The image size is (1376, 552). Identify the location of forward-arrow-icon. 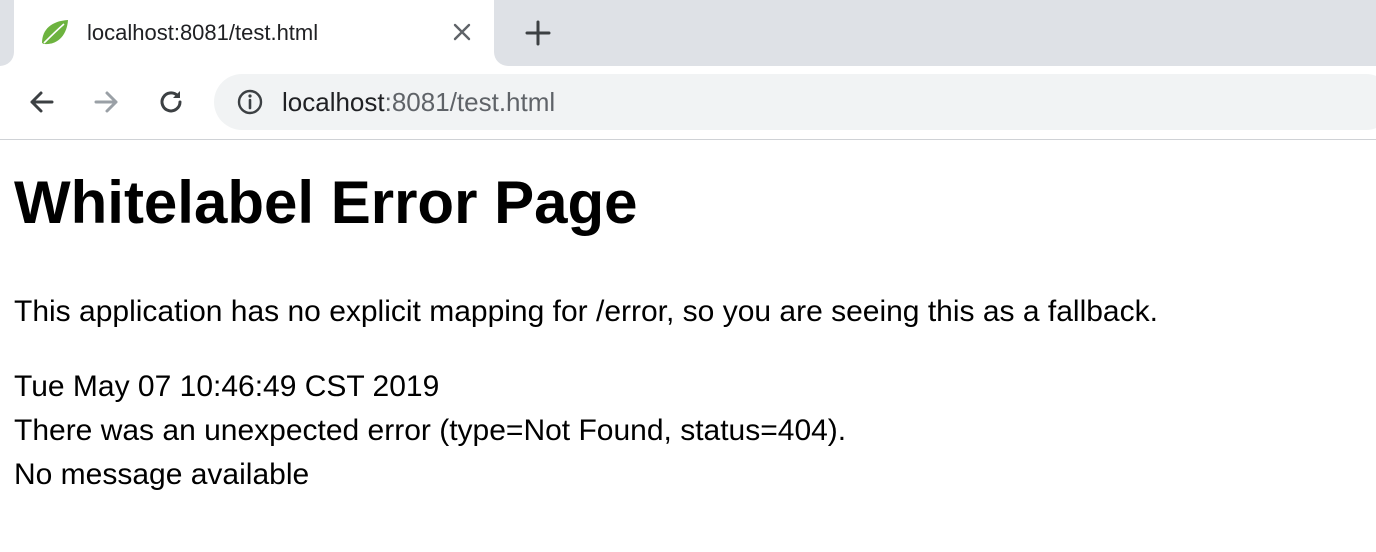
(106, 102).